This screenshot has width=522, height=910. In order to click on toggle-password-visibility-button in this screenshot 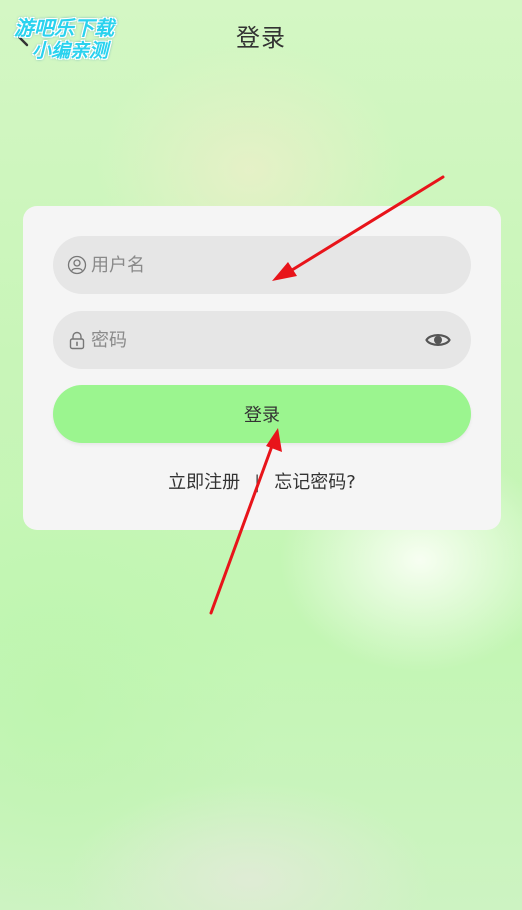, I will do `click(438, 340)`.